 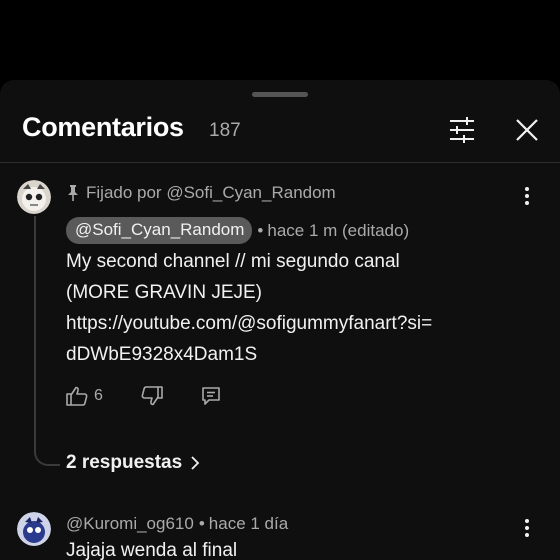 I want to click on reply-icon, so click(x=211, y=396).